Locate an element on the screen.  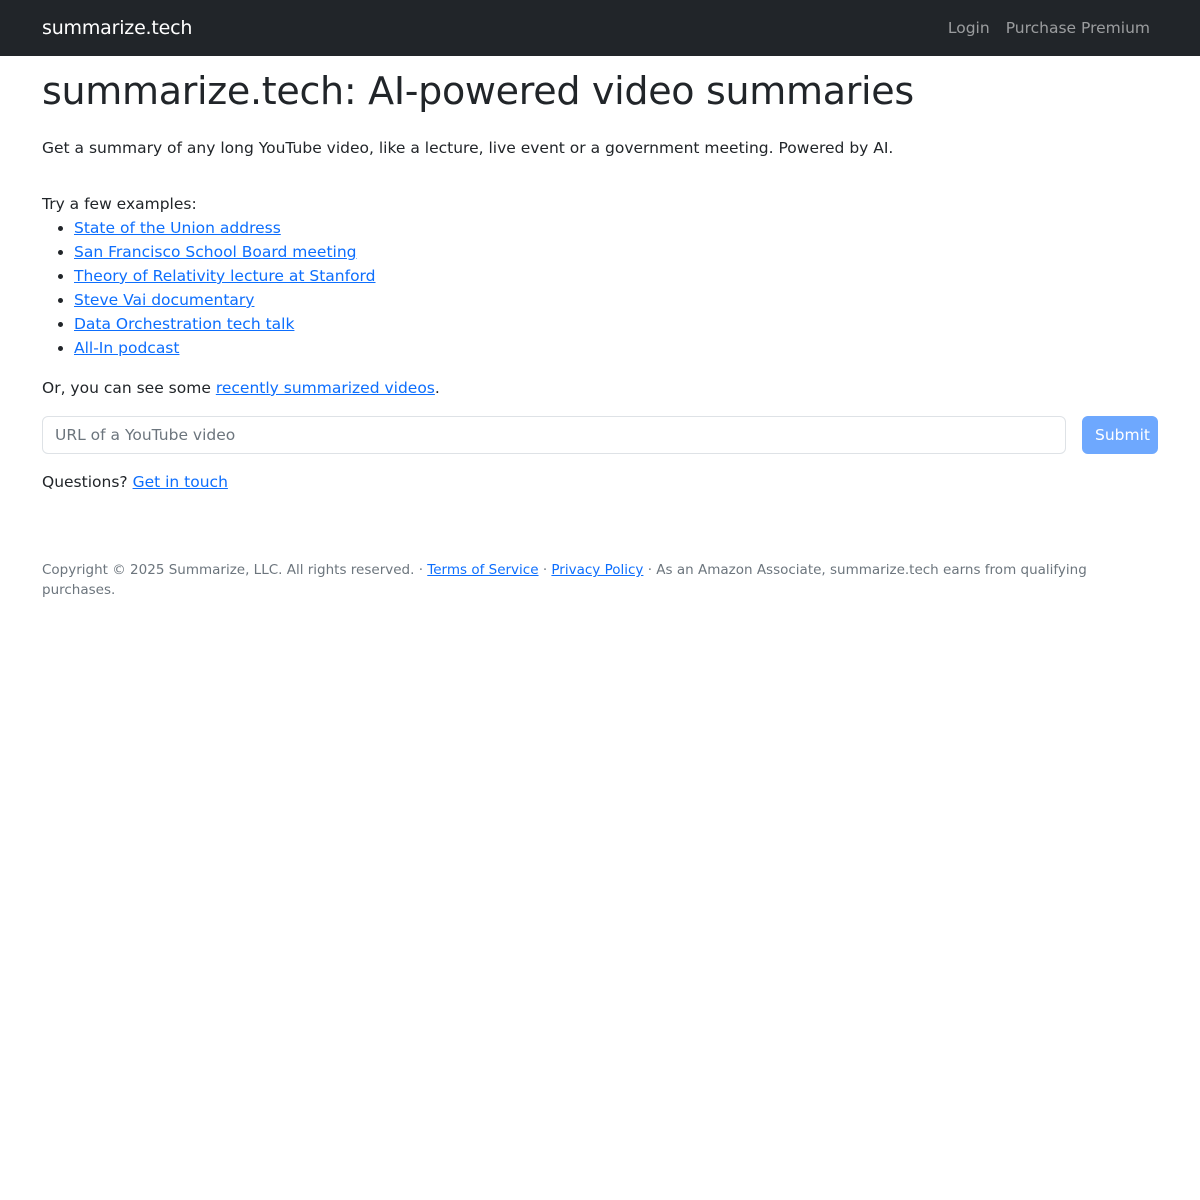
example-link-relativity-lecture: Theory of Relativity lecture at Stanford is located at coordinates (225, 276).